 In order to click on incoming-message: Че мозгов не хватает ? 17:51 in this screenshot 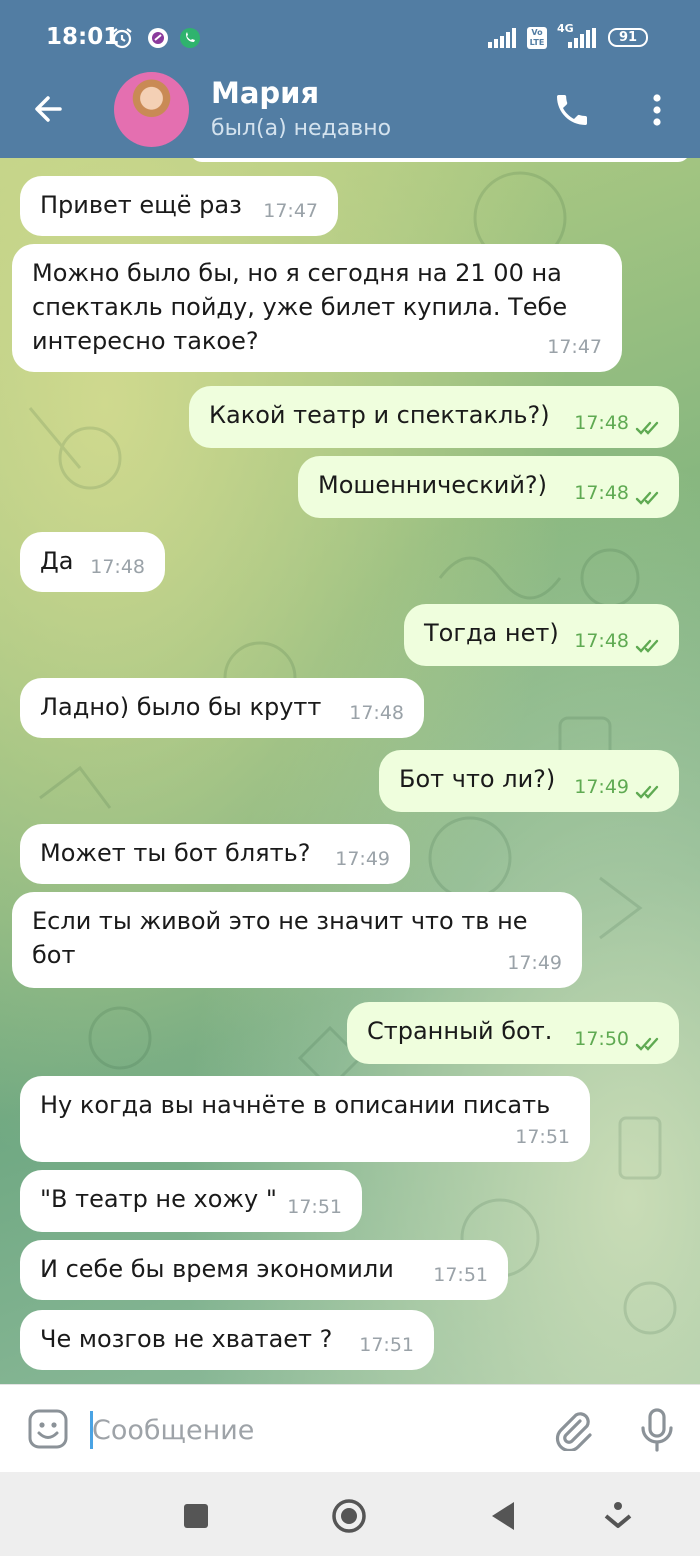, I will do `click(227, 1340)`.